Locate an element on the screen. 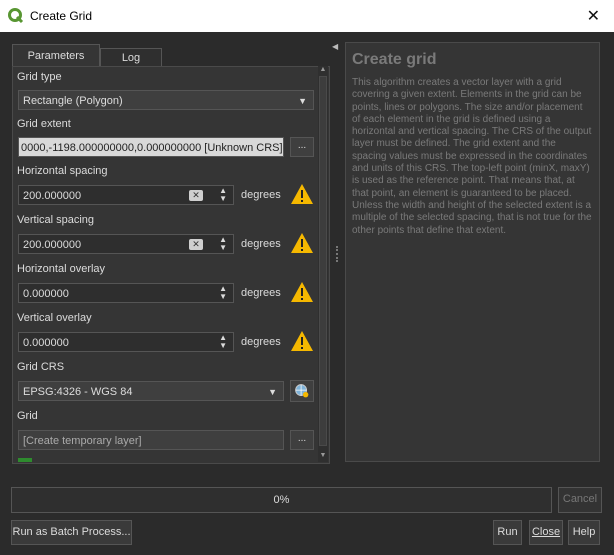 The image size is (614, 555). grid-type-label: Grid type is located at coordinates (39, 77).